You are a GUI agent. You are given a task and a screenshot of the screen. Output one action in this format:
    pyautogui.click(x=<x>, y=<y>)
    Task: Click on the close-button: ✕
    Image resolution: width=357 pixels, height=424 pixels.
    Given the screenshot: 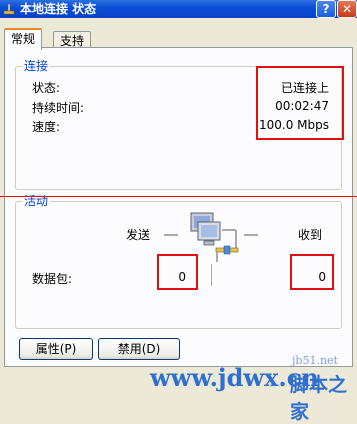 What is the action you would take?
    pyautogui.click(x=347, y=9)
    